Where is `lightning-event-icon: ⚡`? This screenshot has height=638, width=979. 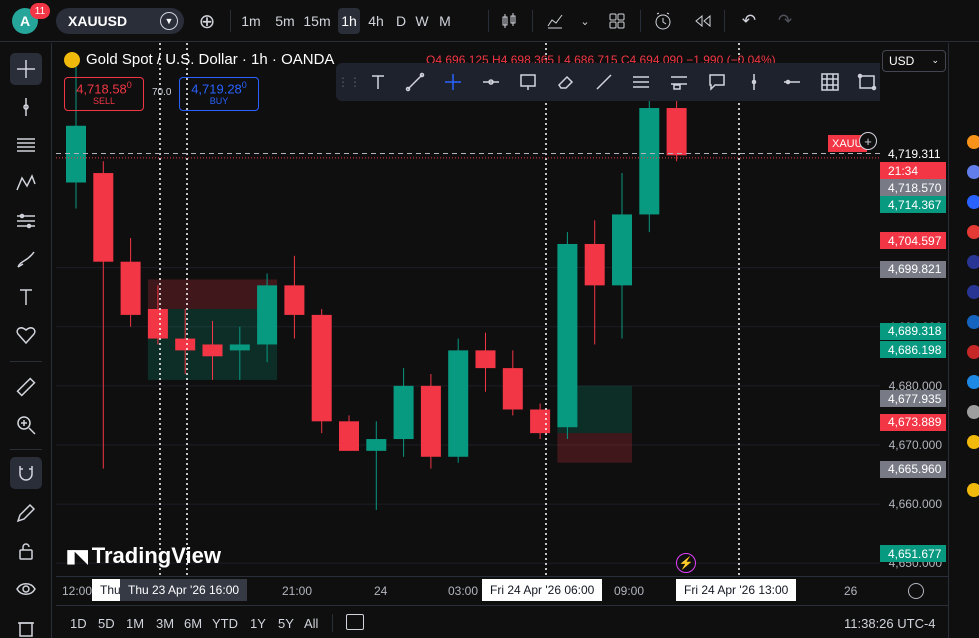
lightning-event-icon: ⚡ is located at coordinates (686, 563).